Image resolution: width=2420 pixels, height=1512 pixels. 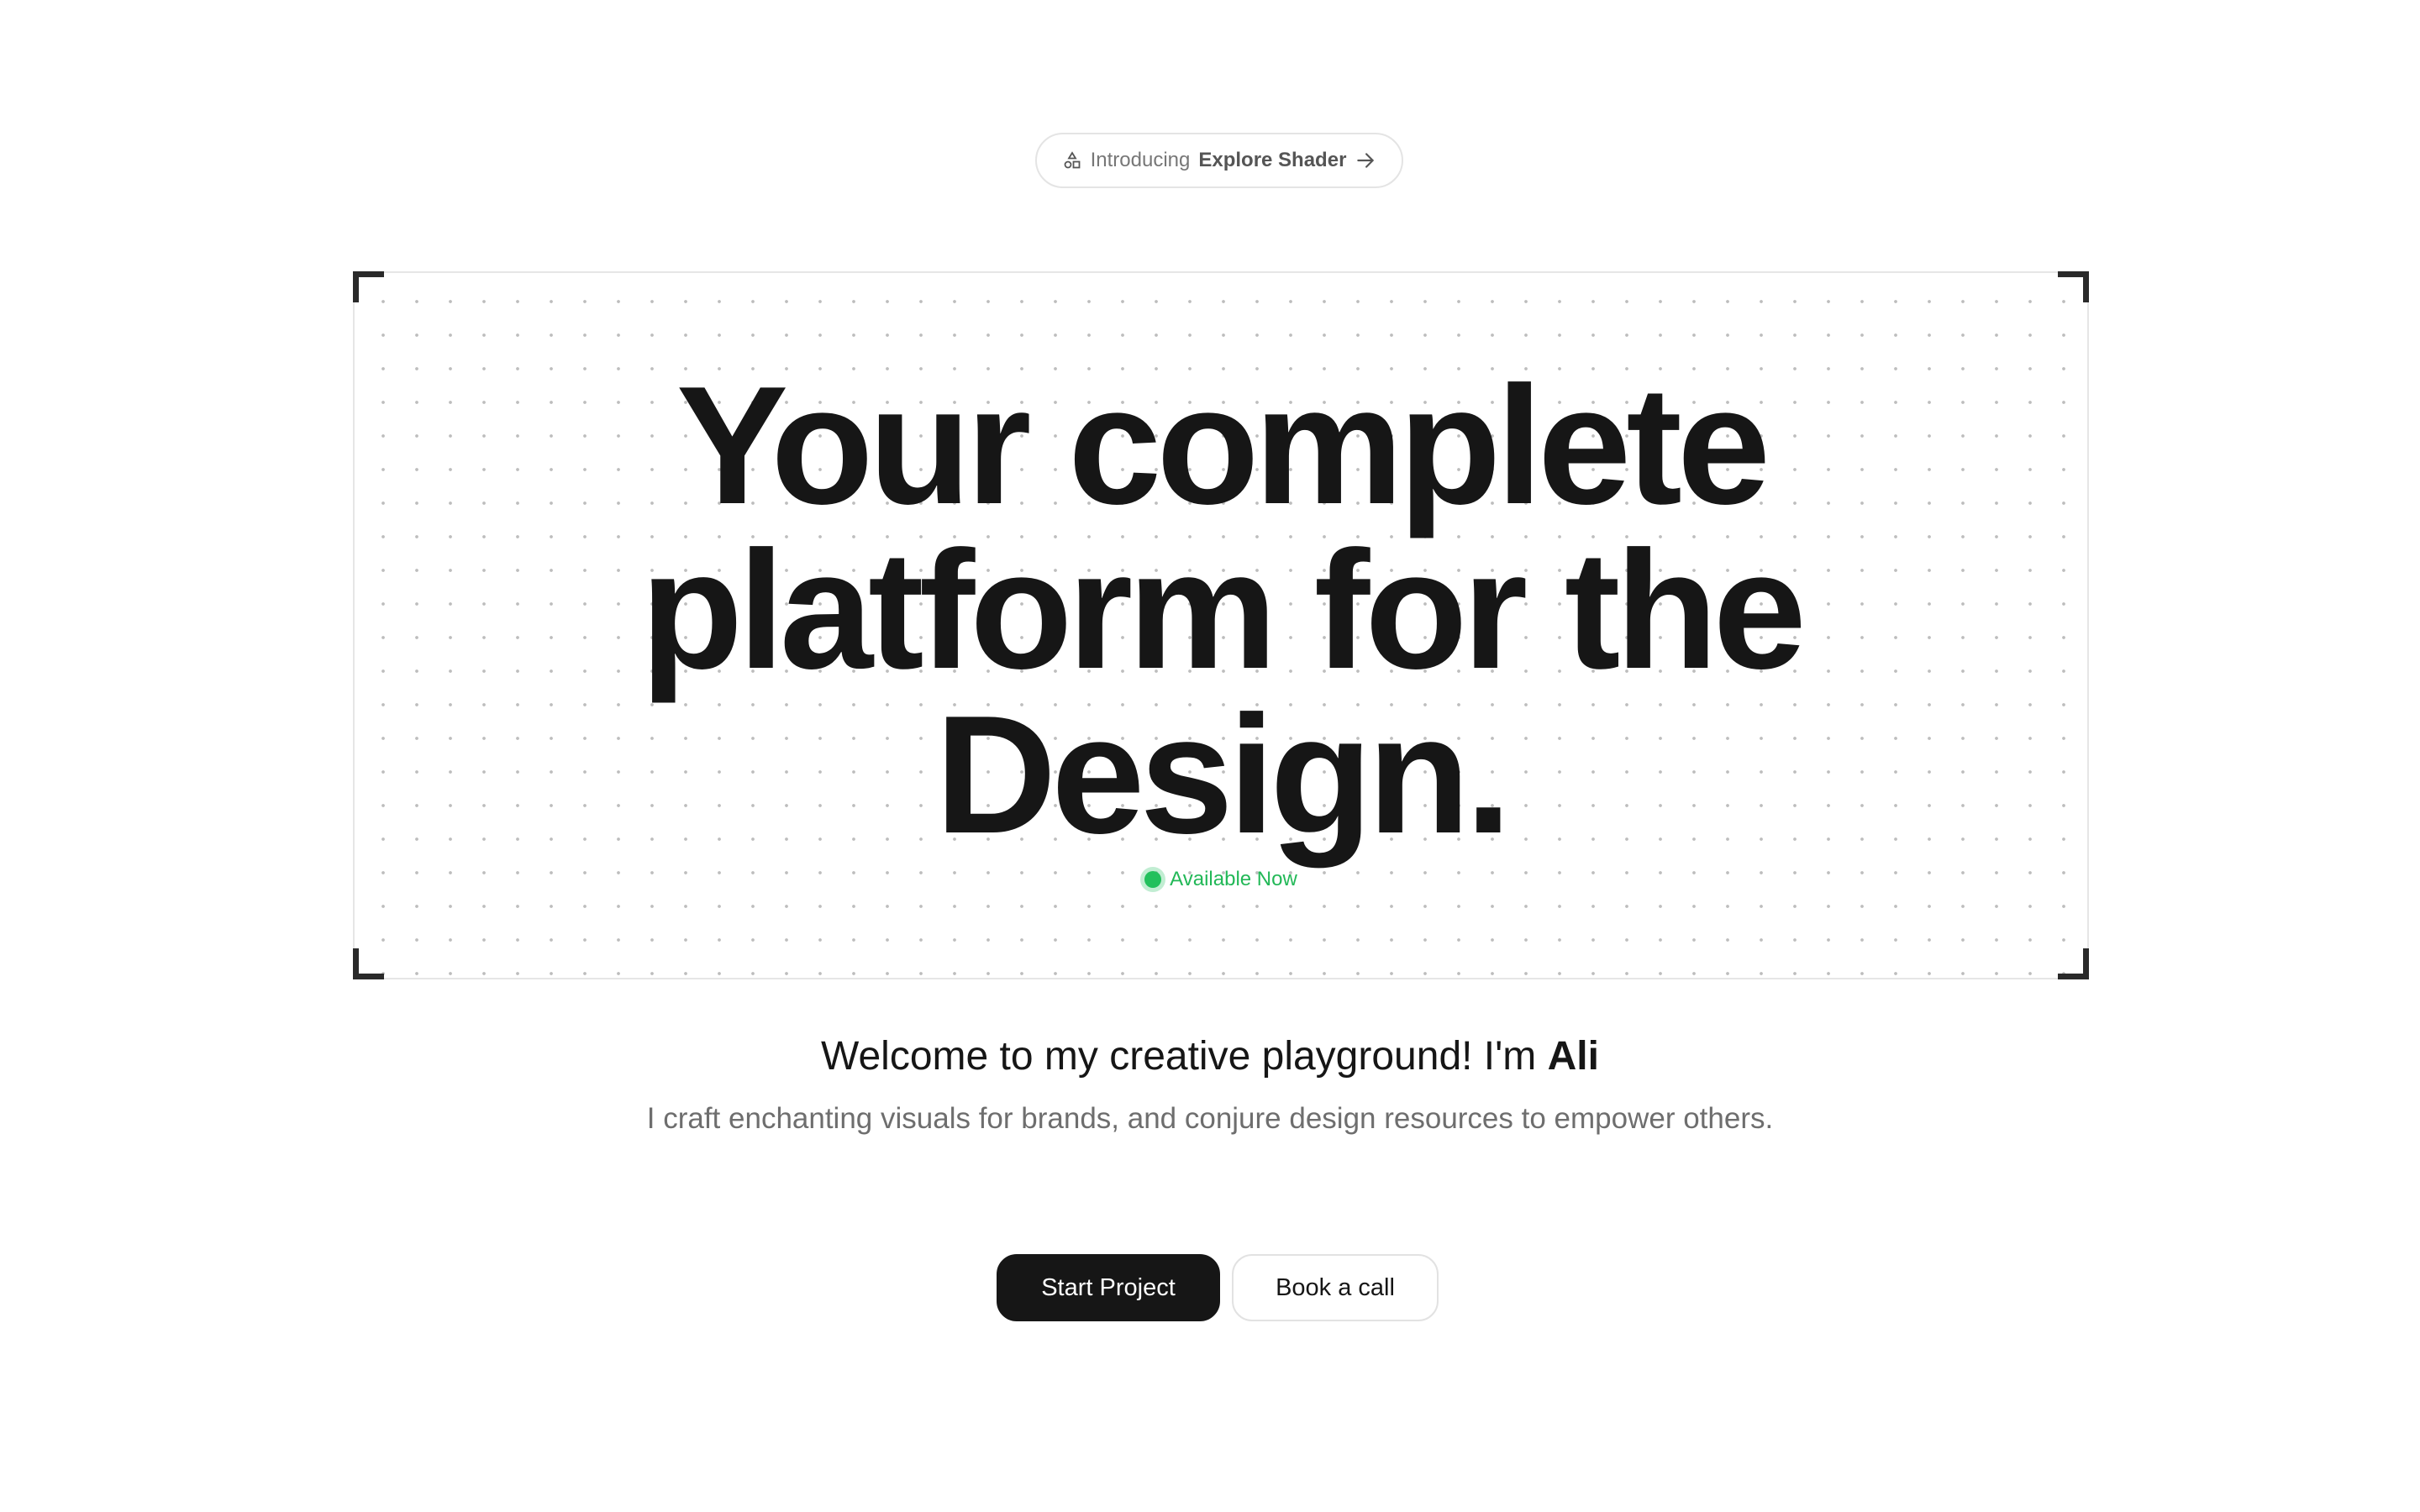 I want to click on status-dot-icon, so click(x=1153, y=879).